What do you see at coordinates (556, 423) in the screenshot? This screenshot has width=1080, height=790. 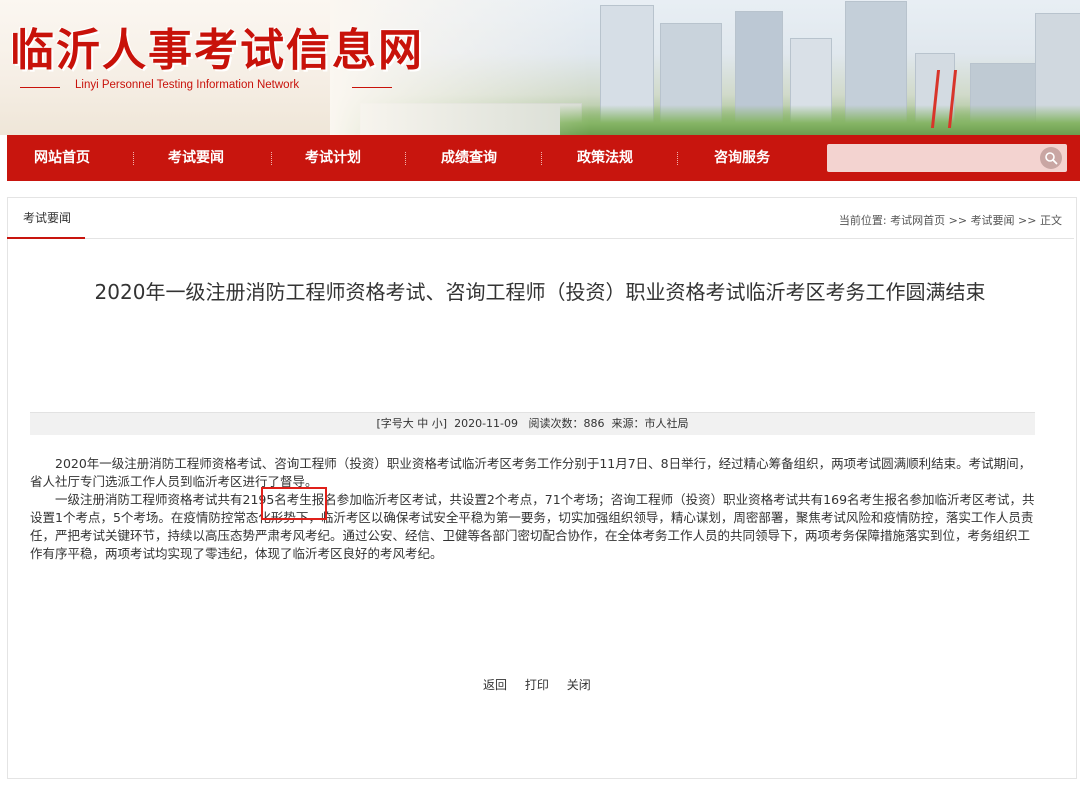 I see `views-label: 阅读次数：` at bounding box center [556, 423].